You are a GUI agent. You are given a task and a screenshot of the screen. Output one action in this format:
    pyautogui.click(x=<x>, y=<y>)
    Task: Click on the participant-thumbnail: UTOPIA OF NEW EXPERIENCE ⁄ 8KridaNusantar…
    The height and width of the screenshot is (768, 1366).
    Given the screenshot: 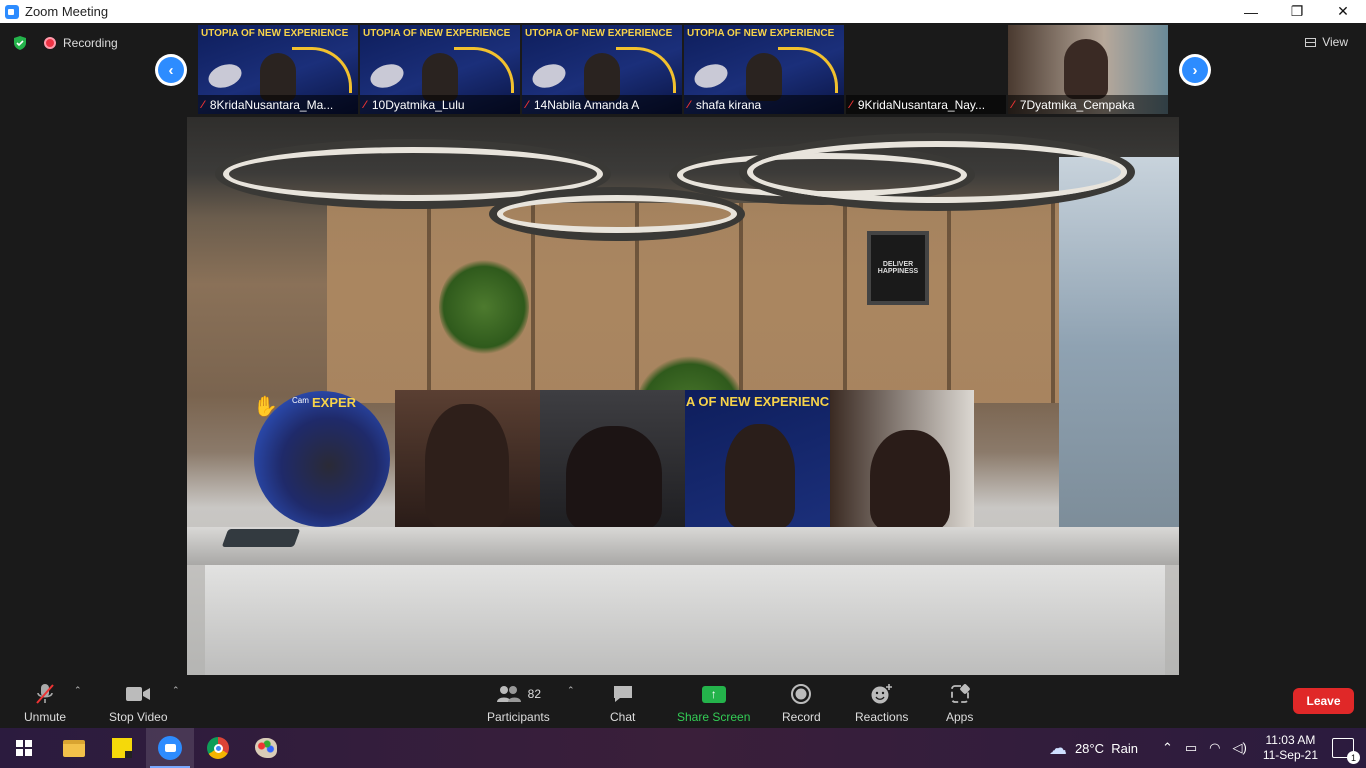 What is the action you would take?
    pyautogui.click(x=278, y=69)
    